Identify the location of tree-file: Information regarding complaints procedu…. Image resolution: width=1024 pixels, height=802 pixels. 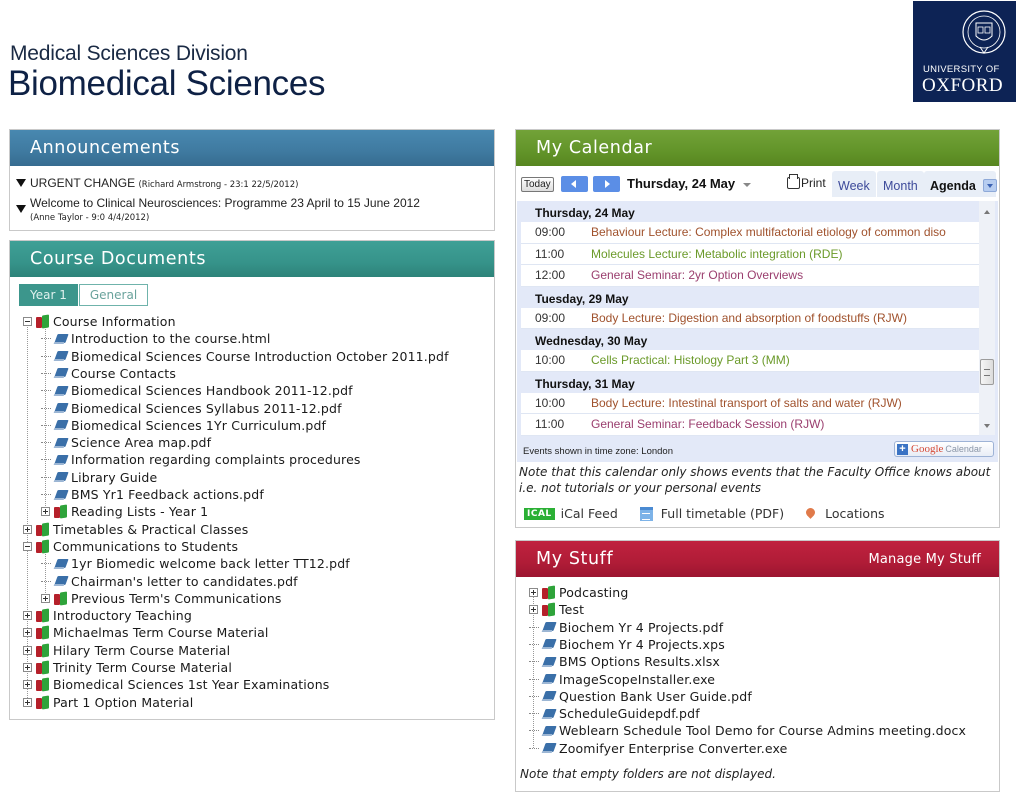
(201, 459).